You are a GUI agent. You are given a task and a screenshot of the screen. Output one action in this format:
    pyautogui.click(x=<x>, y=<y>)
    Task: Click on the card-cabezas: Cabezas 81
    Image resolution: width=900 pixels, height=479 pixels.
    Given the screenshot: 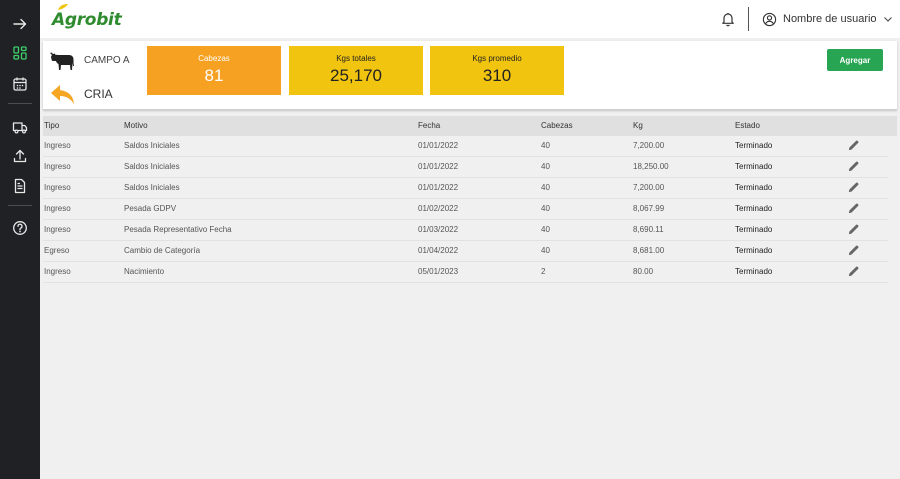 What is the action you would take?
    pyautogui.click(x=214, y=70)
    